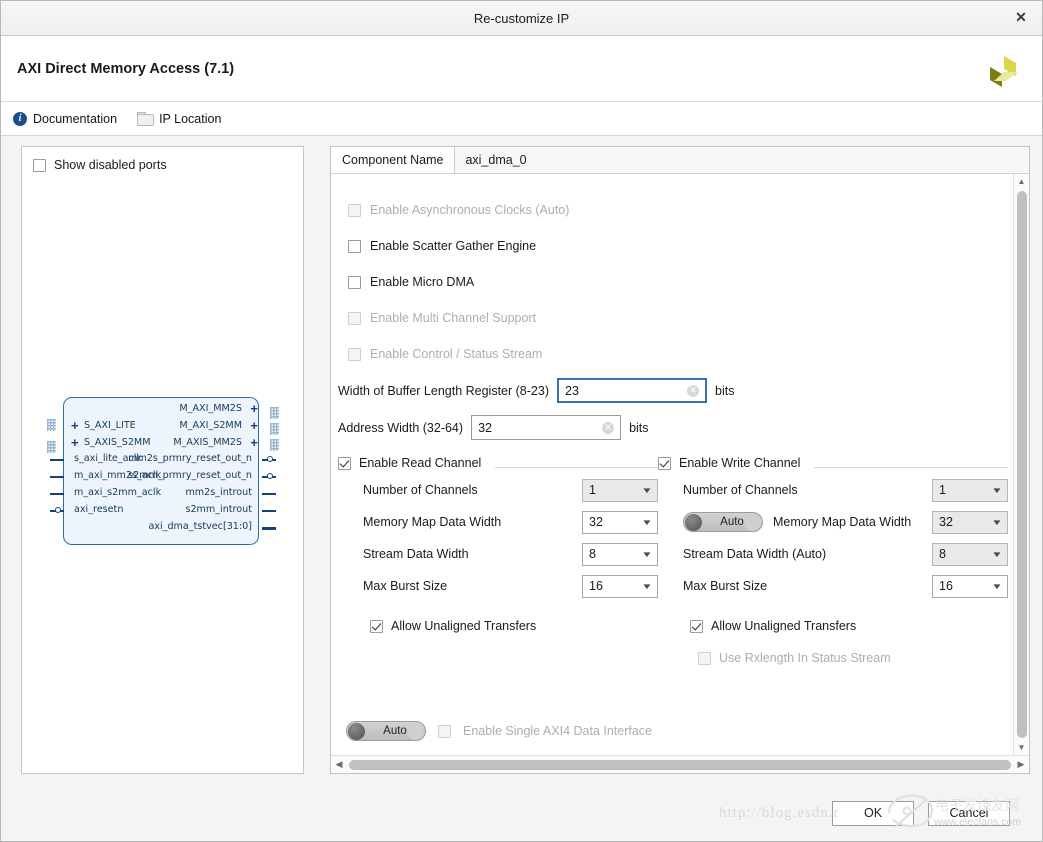  What do you see at coordinates (842, 522) in the screenshot?
I see `write-memory-map-width-label: Memory Map Data Width` at bounding box center [842, 522].